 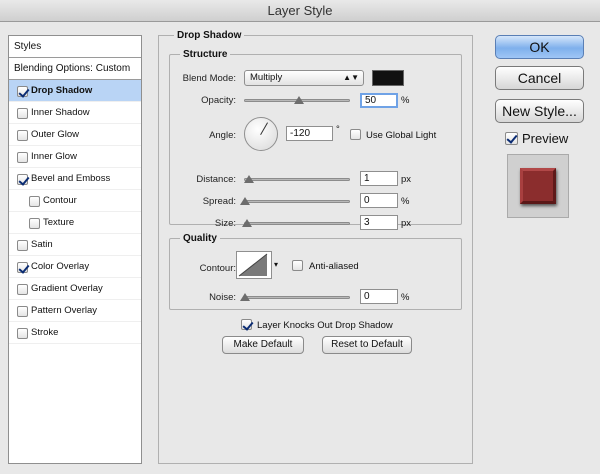 What do you see at coordinates (297, 297) in the screenshot?
I see `noise-slider` at bounding box center [297, 297].